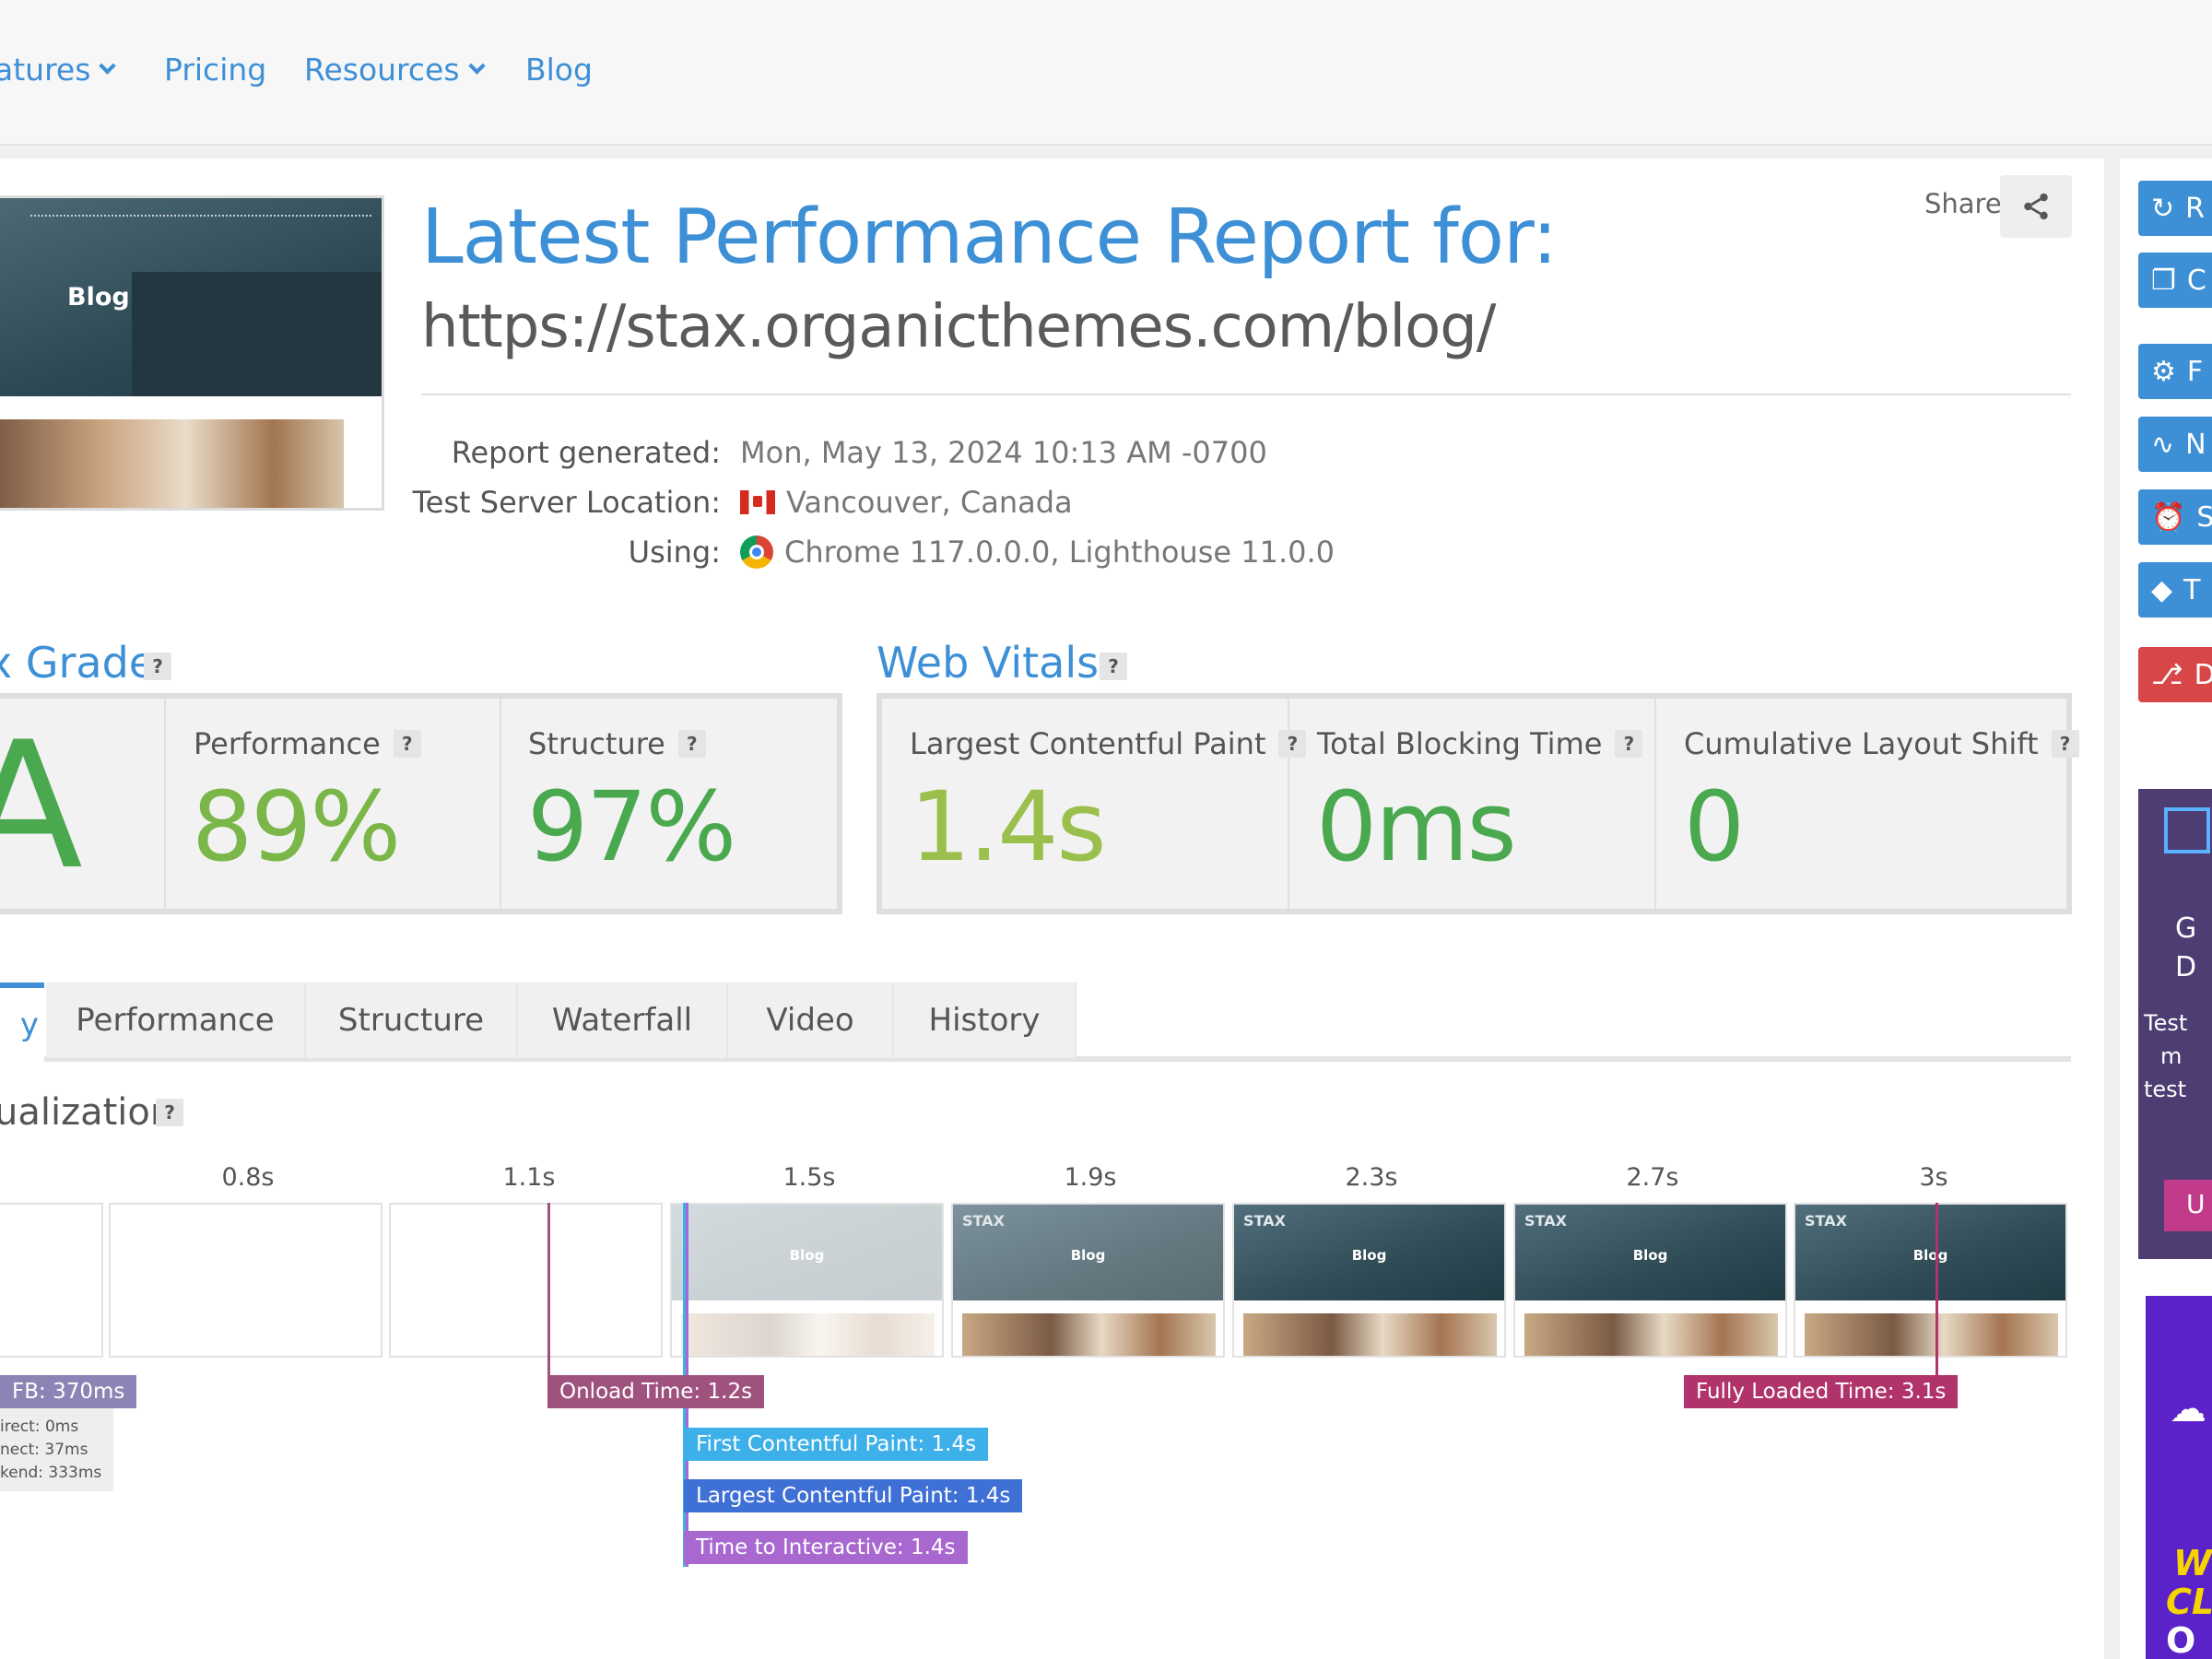 The height and width of the screenshot is (1659, 2212). What do you see at coordinates (87, 1112) in the screenshot?
I see `visualization-title: ualization` at bounding box center [87, 1112].